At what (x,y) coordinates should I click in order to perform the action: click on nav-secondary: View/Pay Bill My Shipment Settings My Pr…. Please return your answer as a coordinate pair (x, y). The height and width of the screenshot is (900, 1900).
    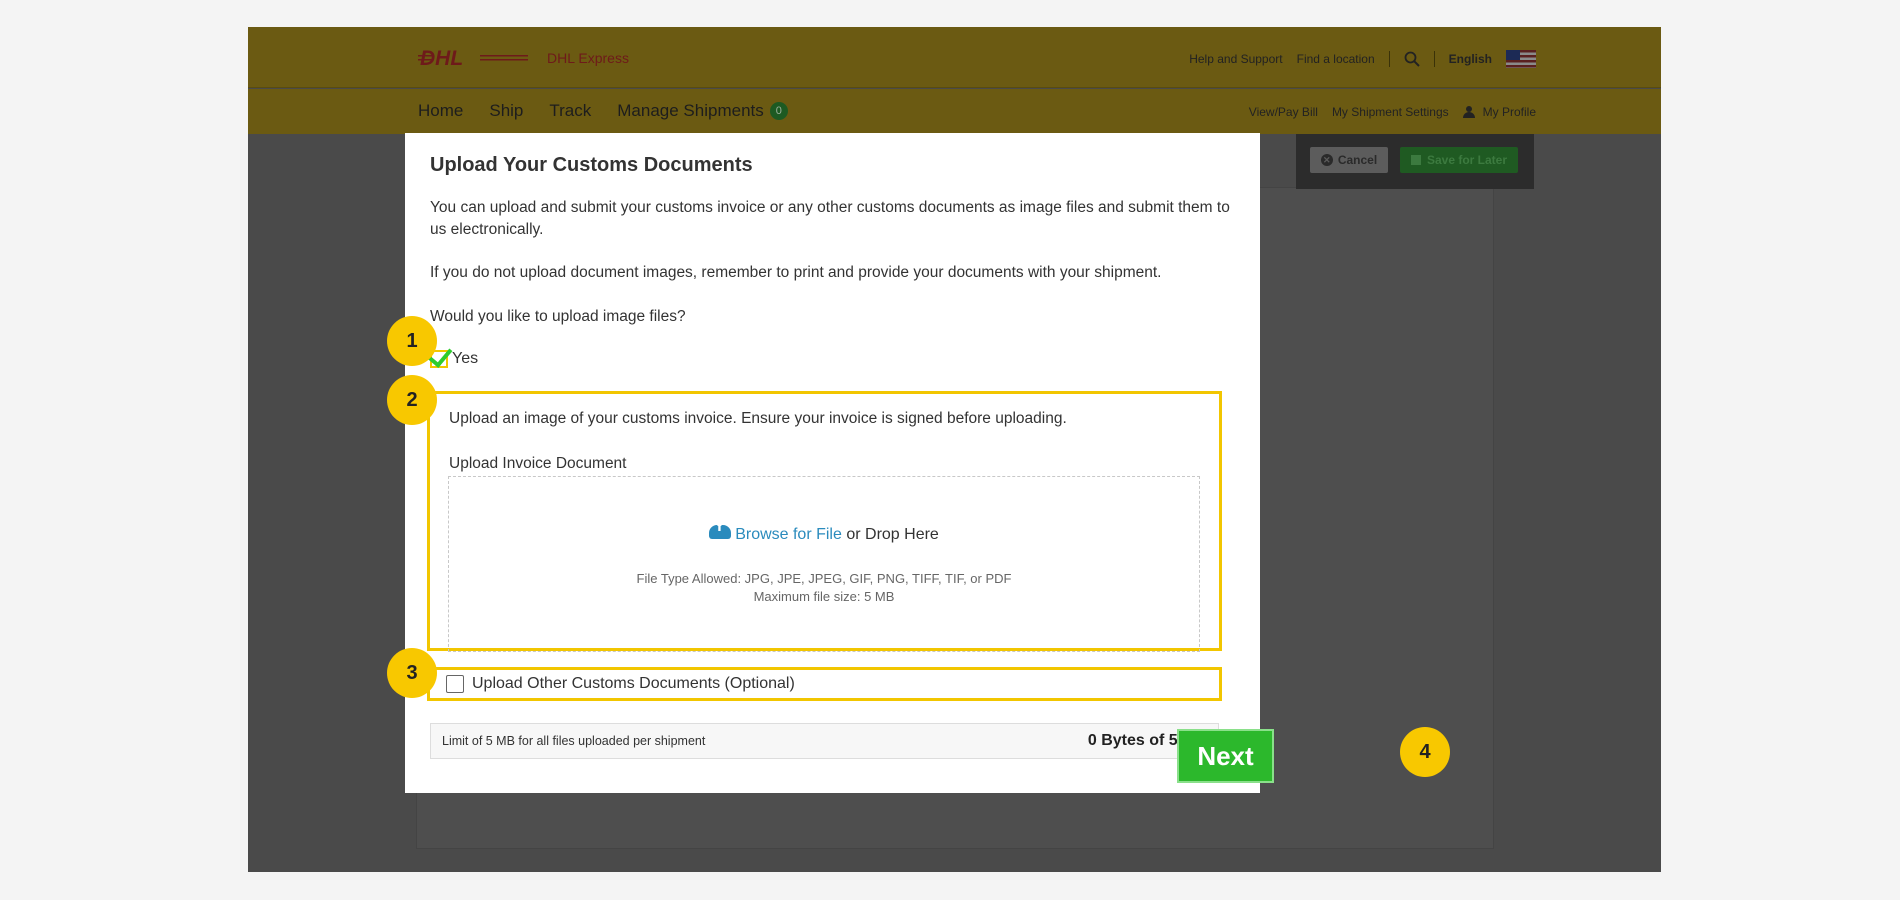
    Looking at the image, I should click on (1392, 112).